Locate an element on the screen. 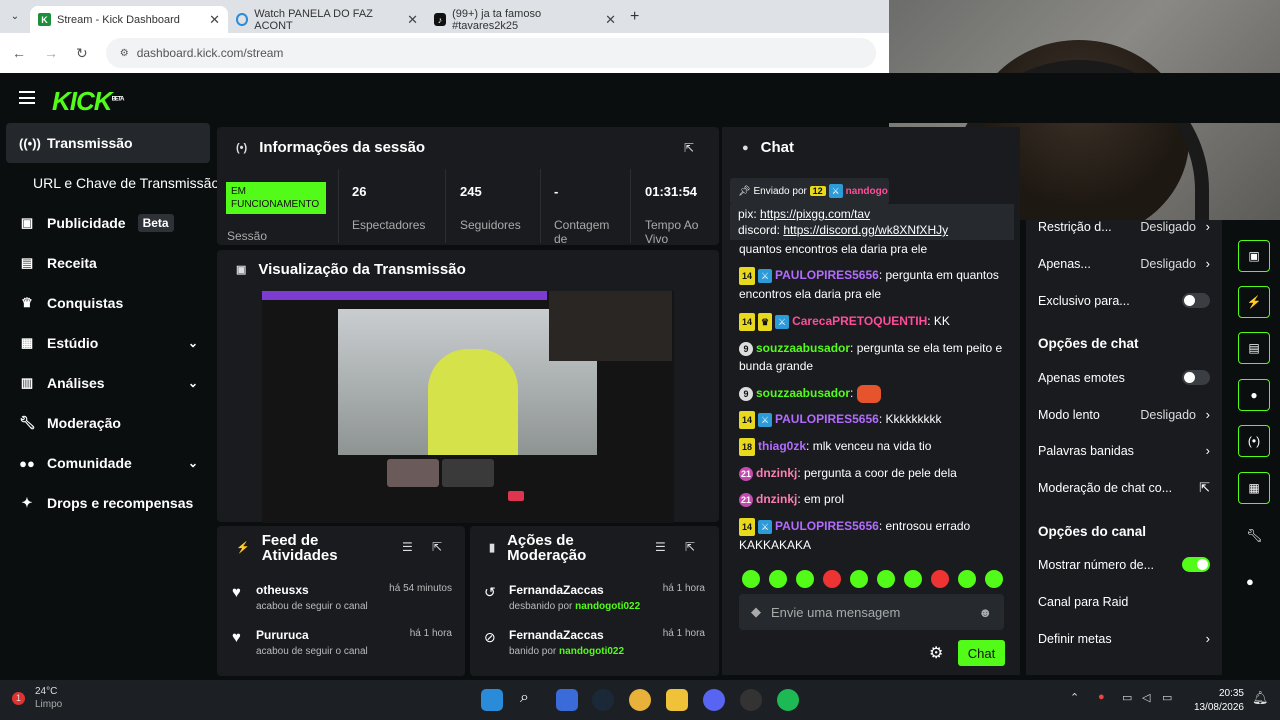 This screenshot has height=720, width=1280. chat-settings-gear-icon: ⚙ is located at coordinates (936, 653).